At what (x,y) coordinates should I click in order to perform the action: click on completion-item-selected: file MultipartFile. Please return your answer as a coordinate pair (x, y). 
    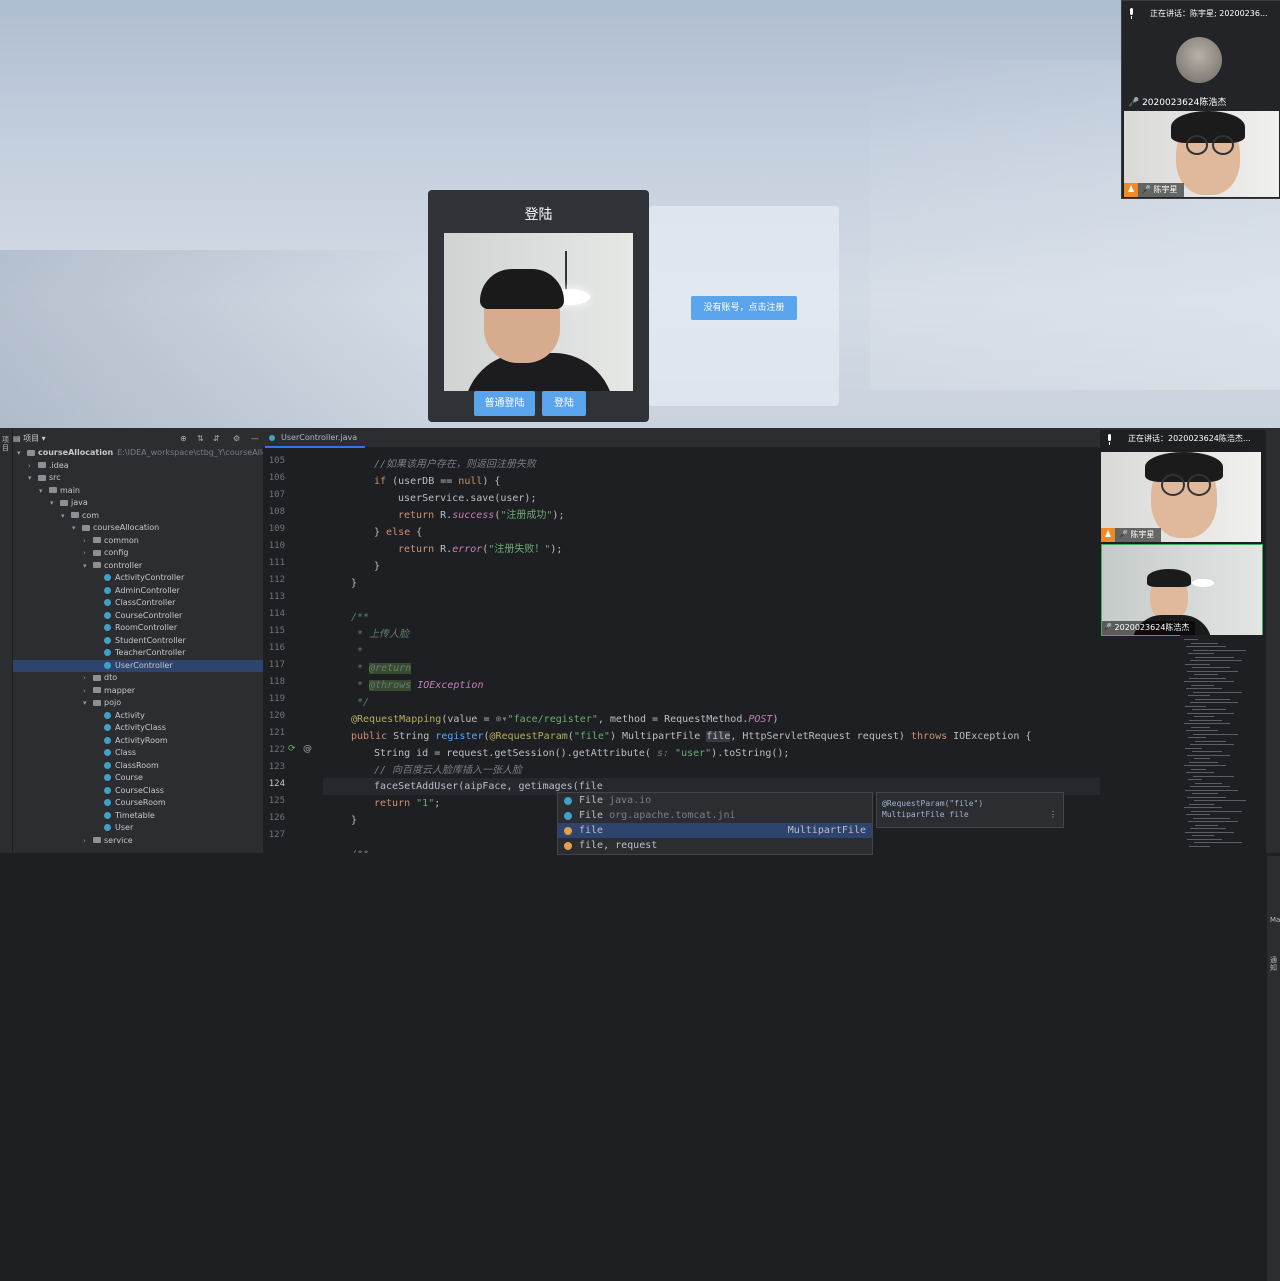
    Looking at the image, I should click on (715, 830).